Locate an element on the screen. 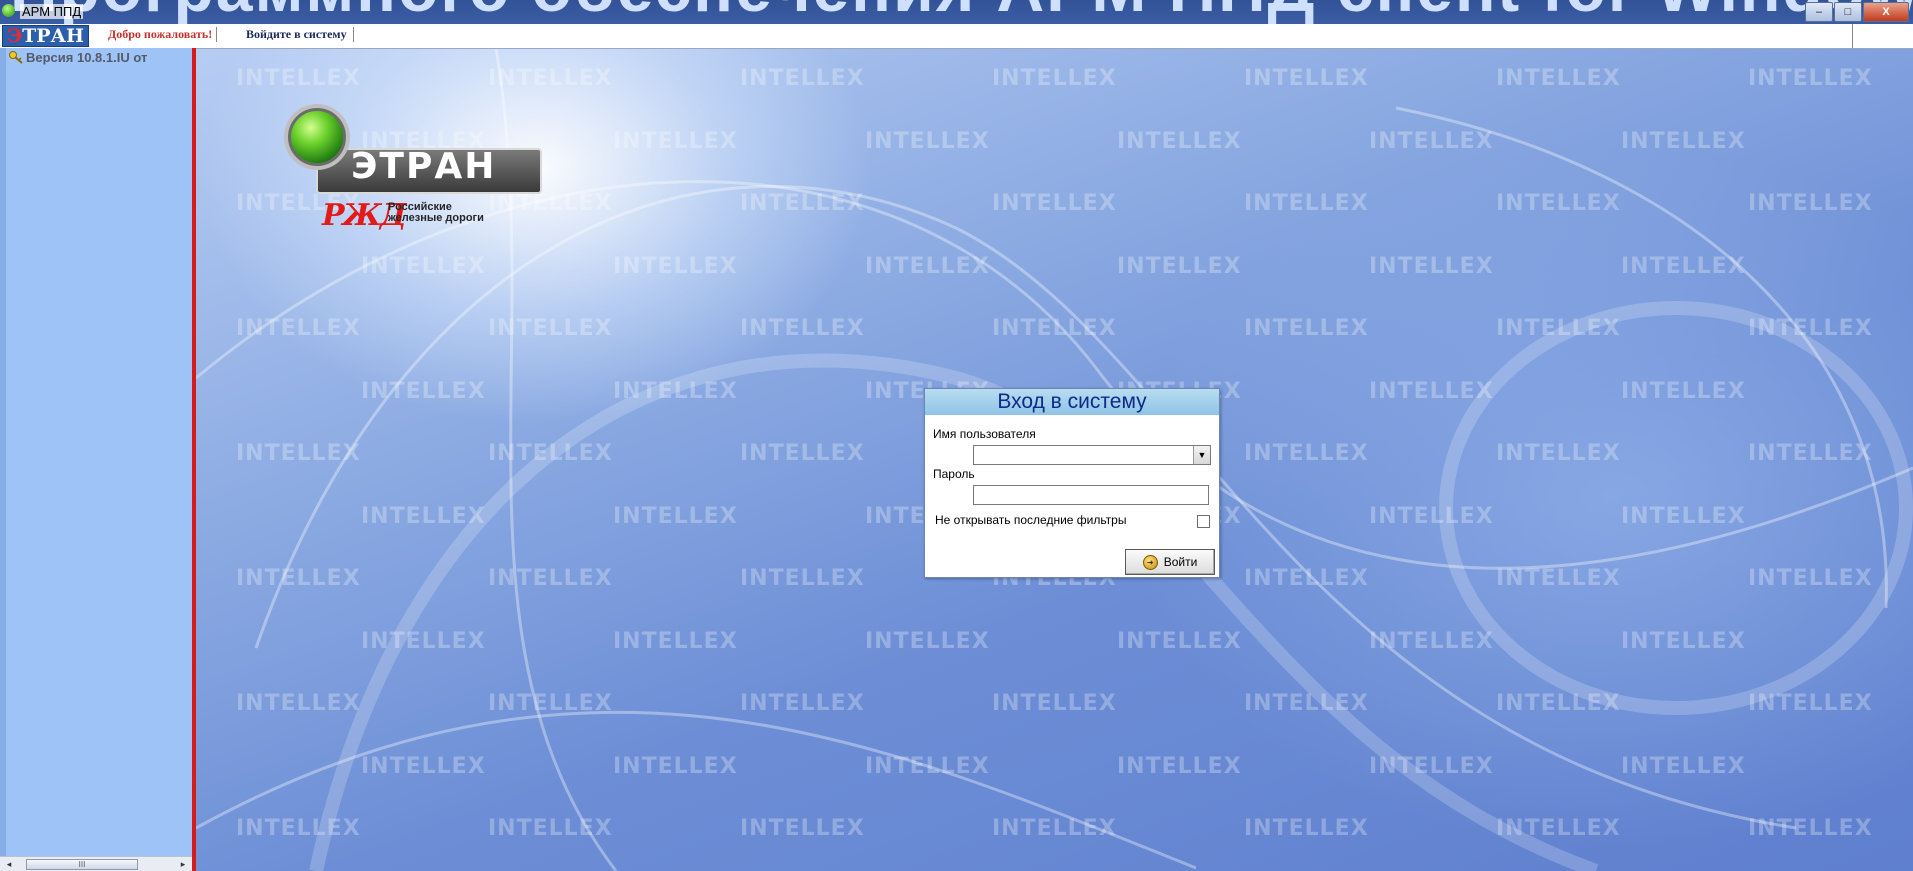 This screenshot has height=871, width=1913. password-field is located at coordinates (1091, 495).